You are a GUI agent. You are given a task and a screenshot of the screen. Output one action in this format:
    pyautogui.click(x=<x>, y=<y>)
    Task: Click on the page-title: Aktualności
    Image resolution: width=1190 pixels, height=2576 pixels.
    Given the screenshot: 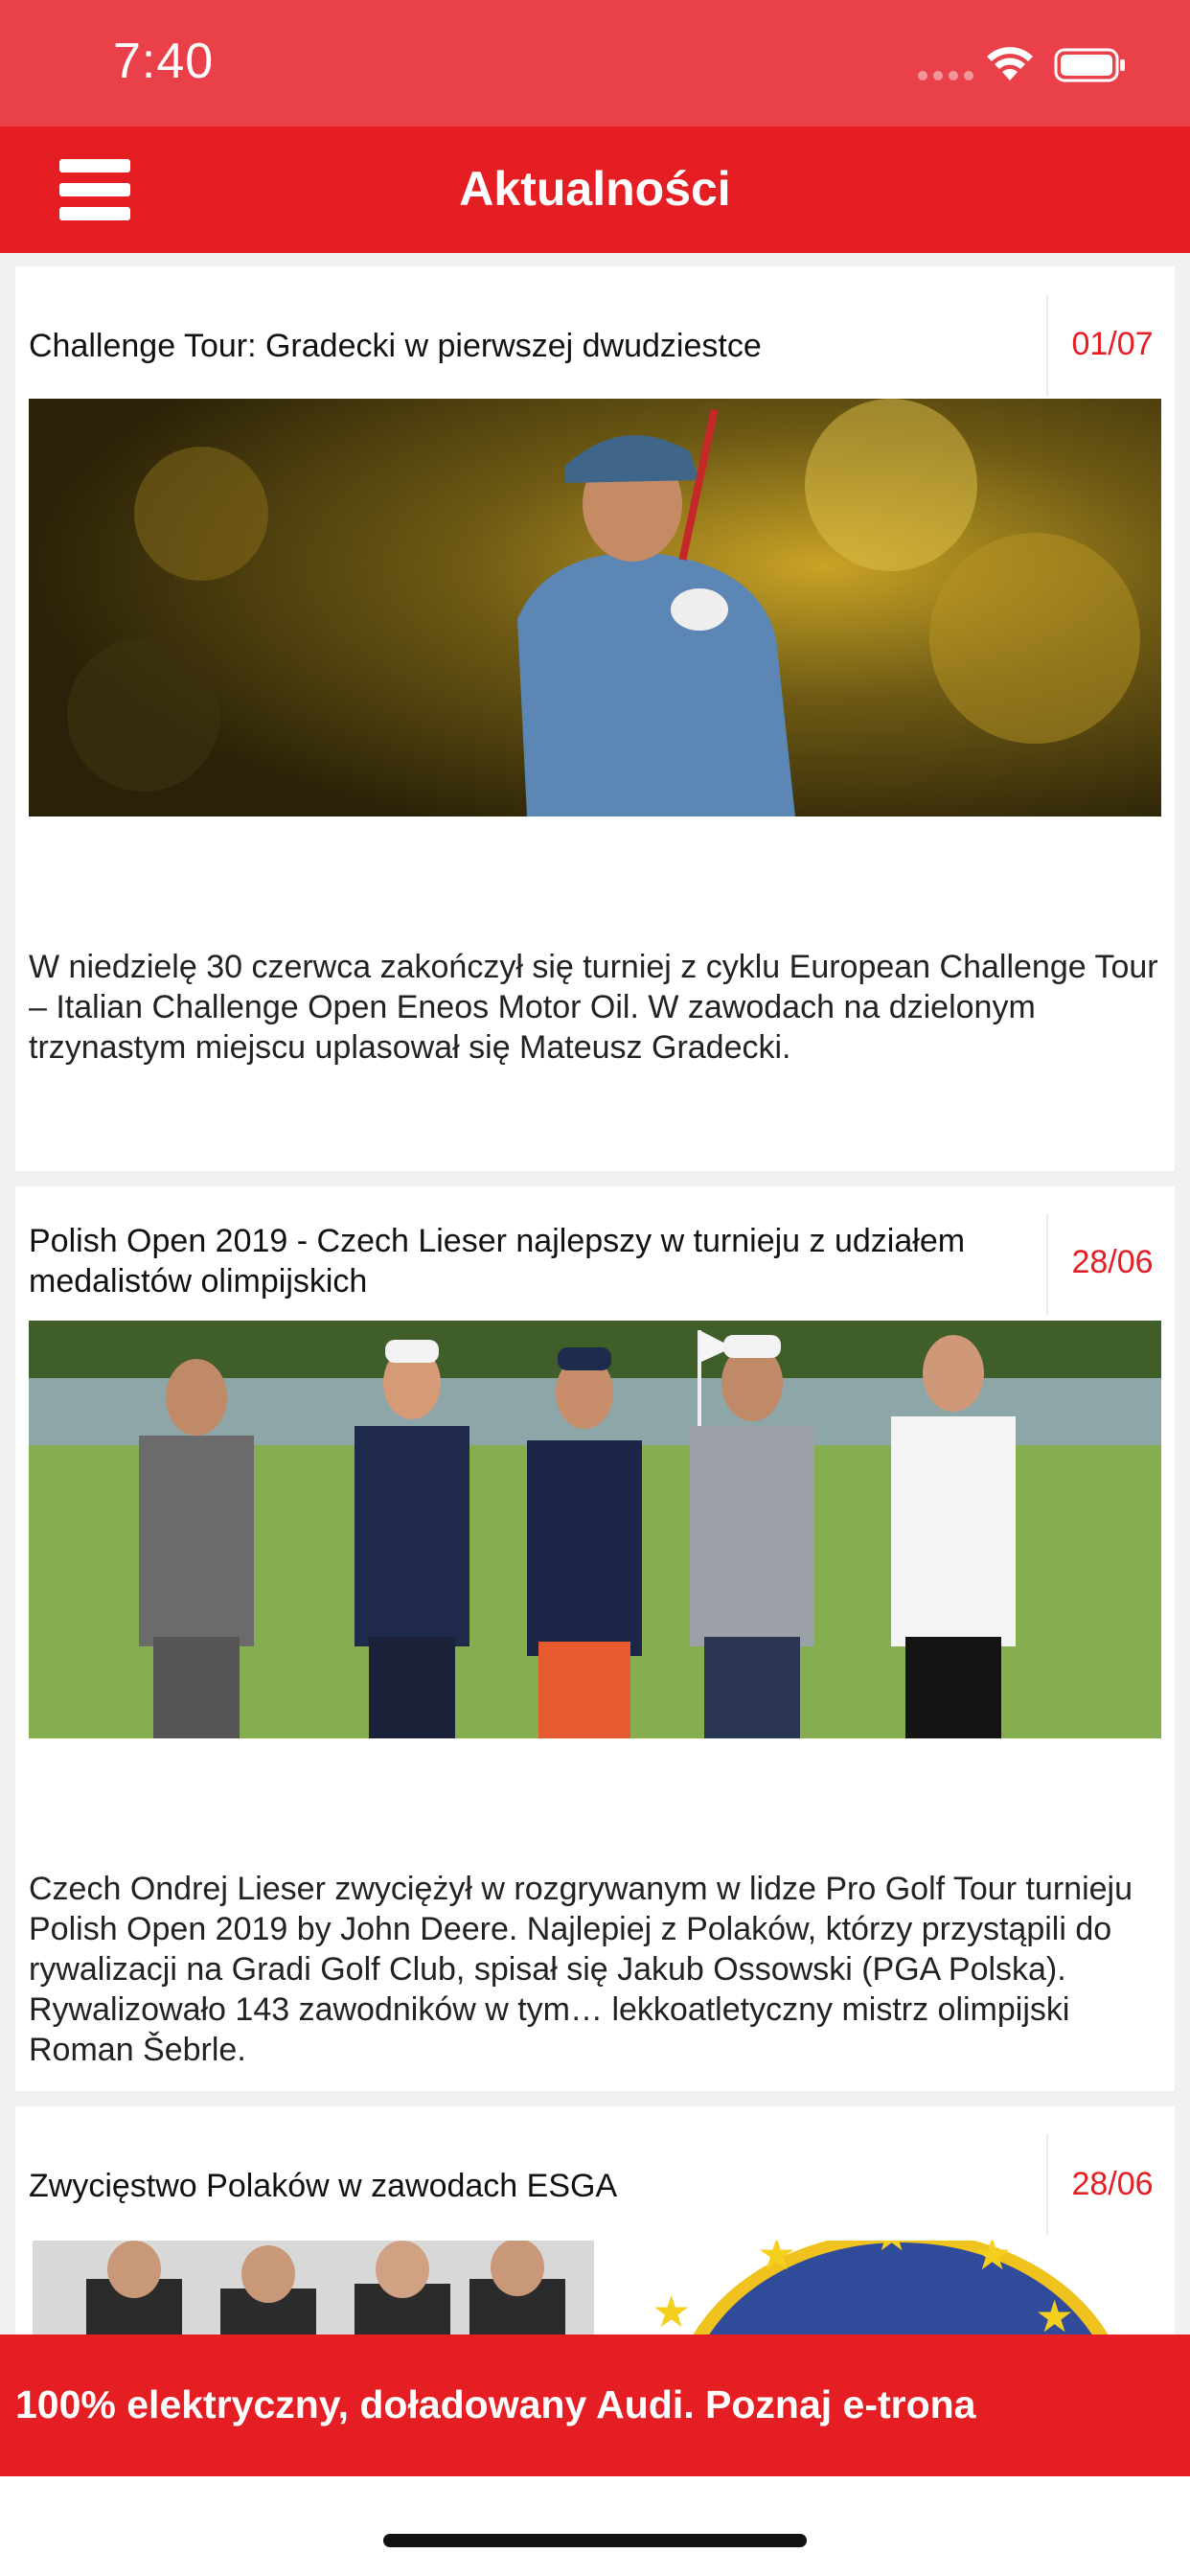 What is the action you would take?
    pyautogui.click(x=595, y=189)
    